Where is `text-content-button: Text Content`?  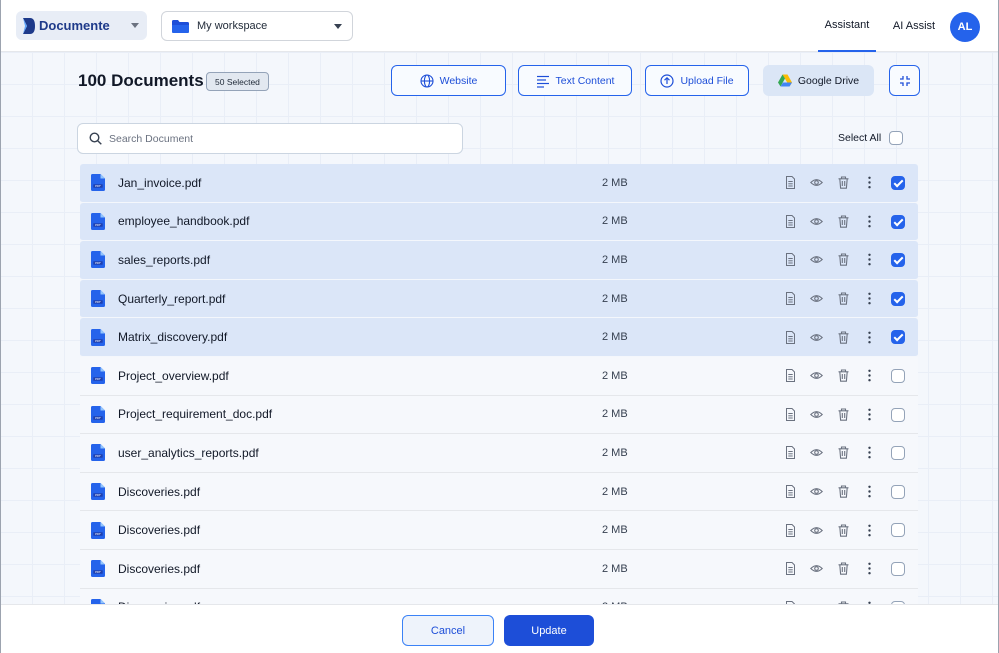
text-content-button: Text Content is located at coordinates (575, 80).